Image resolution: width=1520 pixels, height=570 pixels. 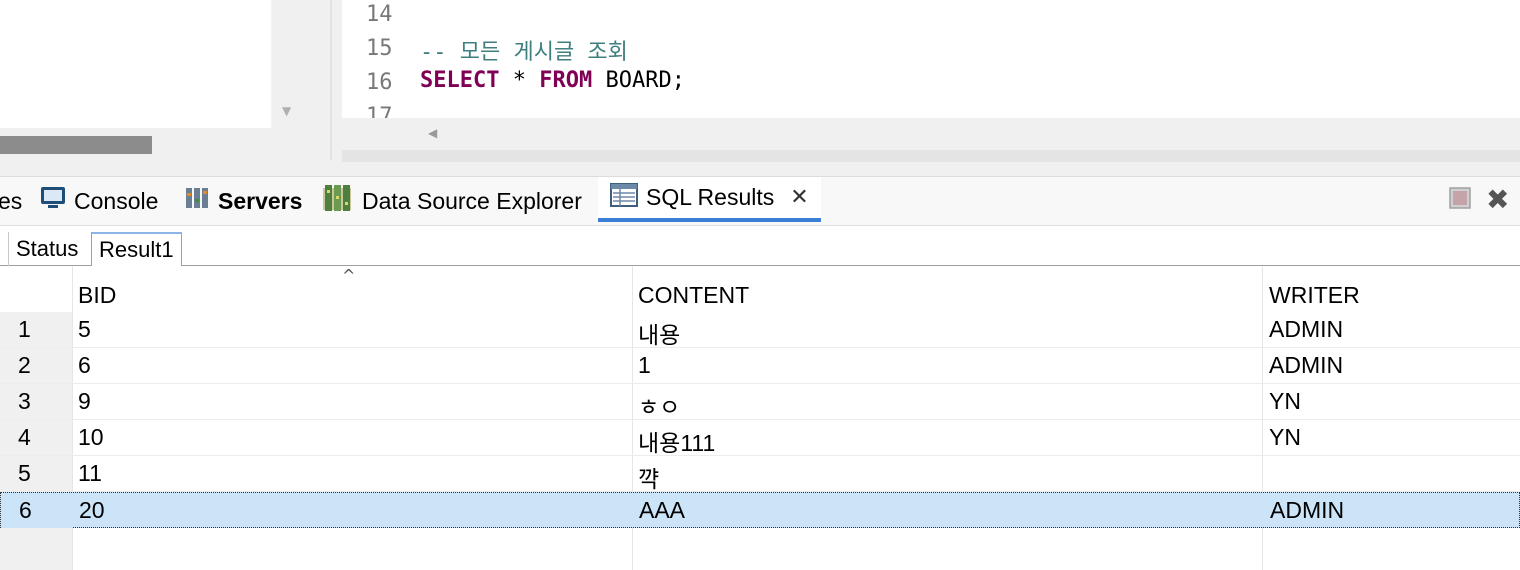 What do you see at coordinates (53, 201) in the screenshot?
I see `console-icon` at bounding box center [53, 201].